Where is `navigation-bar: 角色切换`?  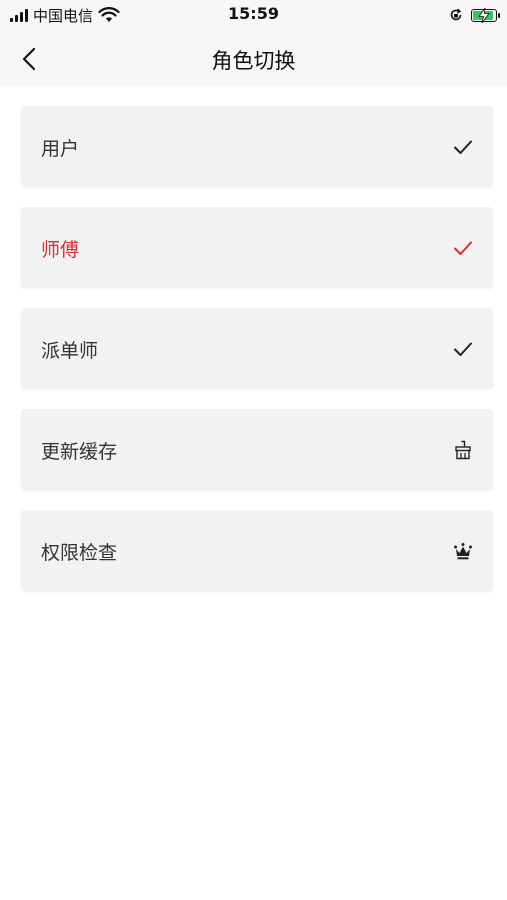
navigation-bar: 角色切换 is located at coordinates (253, 58).